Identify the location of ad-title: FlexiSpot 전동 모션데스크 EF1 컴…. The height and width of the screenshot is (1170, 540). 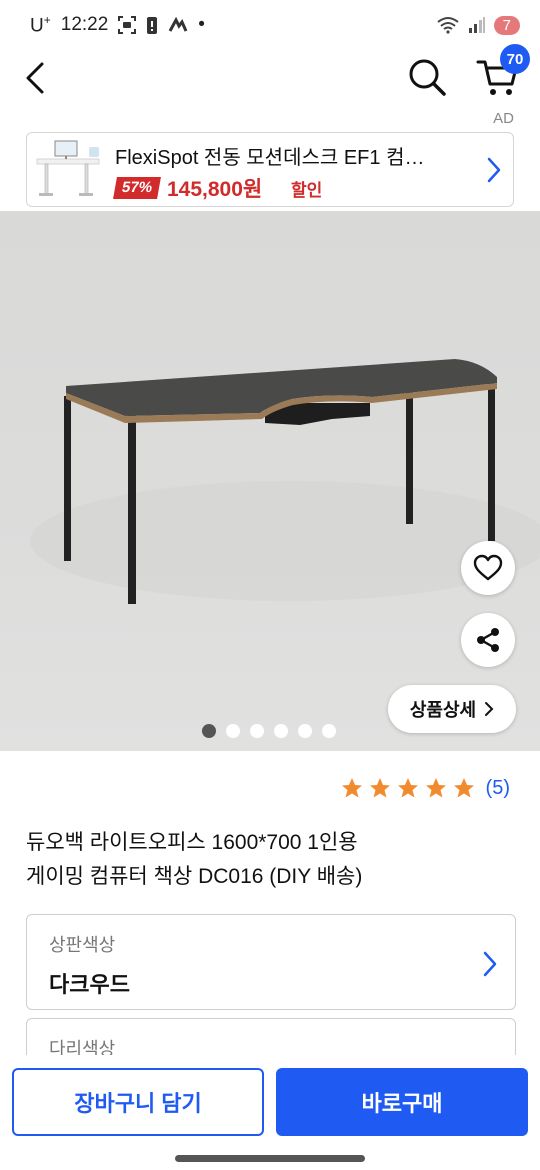
(270, 158).